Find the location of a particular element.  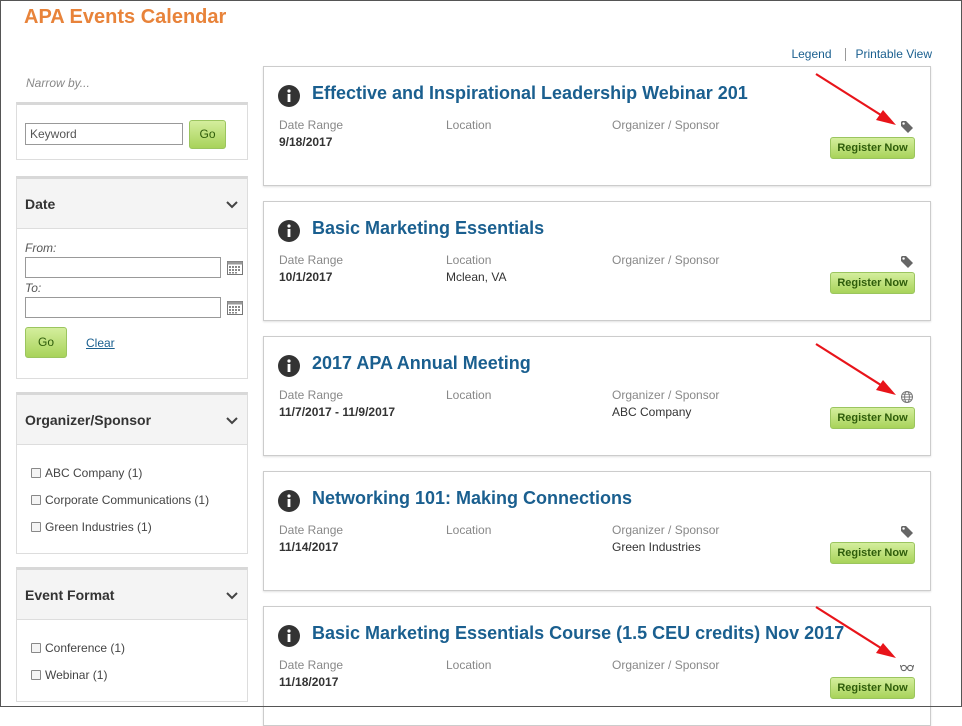

date-go-button: Go is located at coordinates (46, 342).